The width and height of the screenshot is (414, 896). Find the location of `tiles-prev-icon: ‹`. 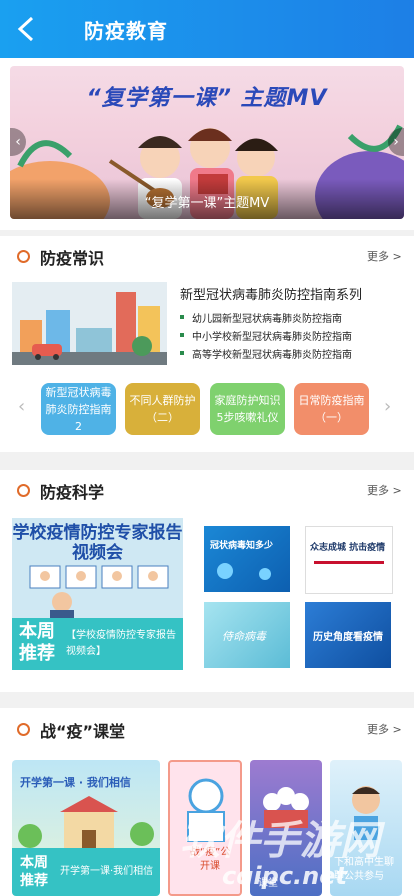

tiles-prev-icon: ‹ is located at coordinates (21, 406).